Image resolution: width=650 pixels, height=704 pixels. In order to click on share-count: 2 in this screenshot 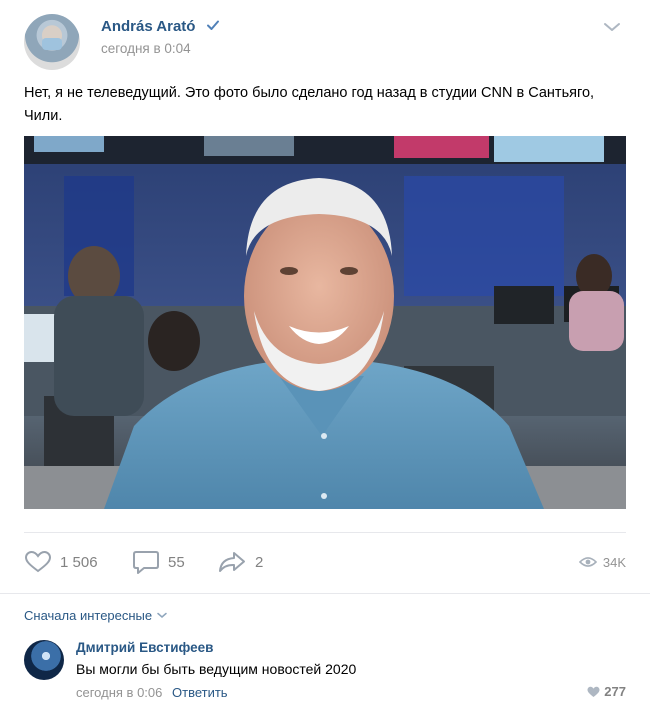, I will do `click(259, 562)`.